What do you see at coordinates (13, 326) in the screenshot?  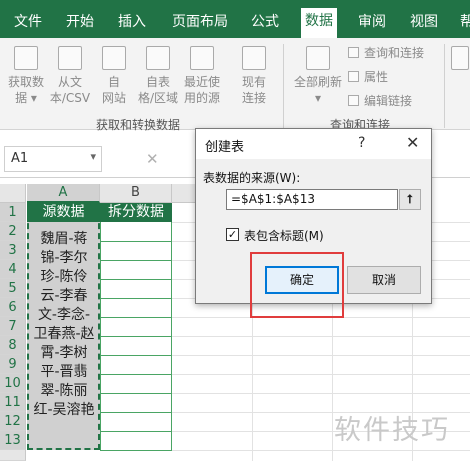 I see `row-header: 7` at bounding box center [13, 326].